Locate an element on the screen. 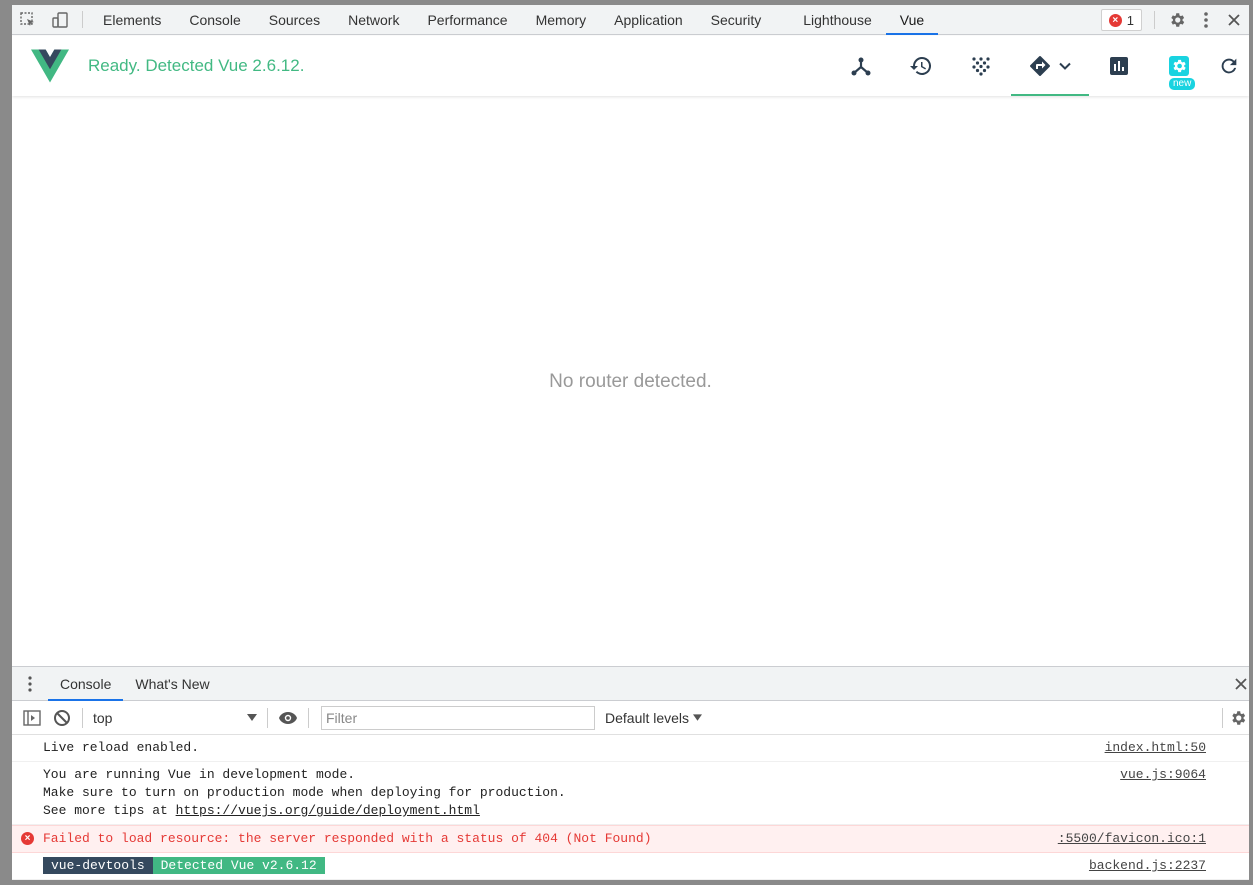  console-toolbar-right is located at coordinates (1232, 718).